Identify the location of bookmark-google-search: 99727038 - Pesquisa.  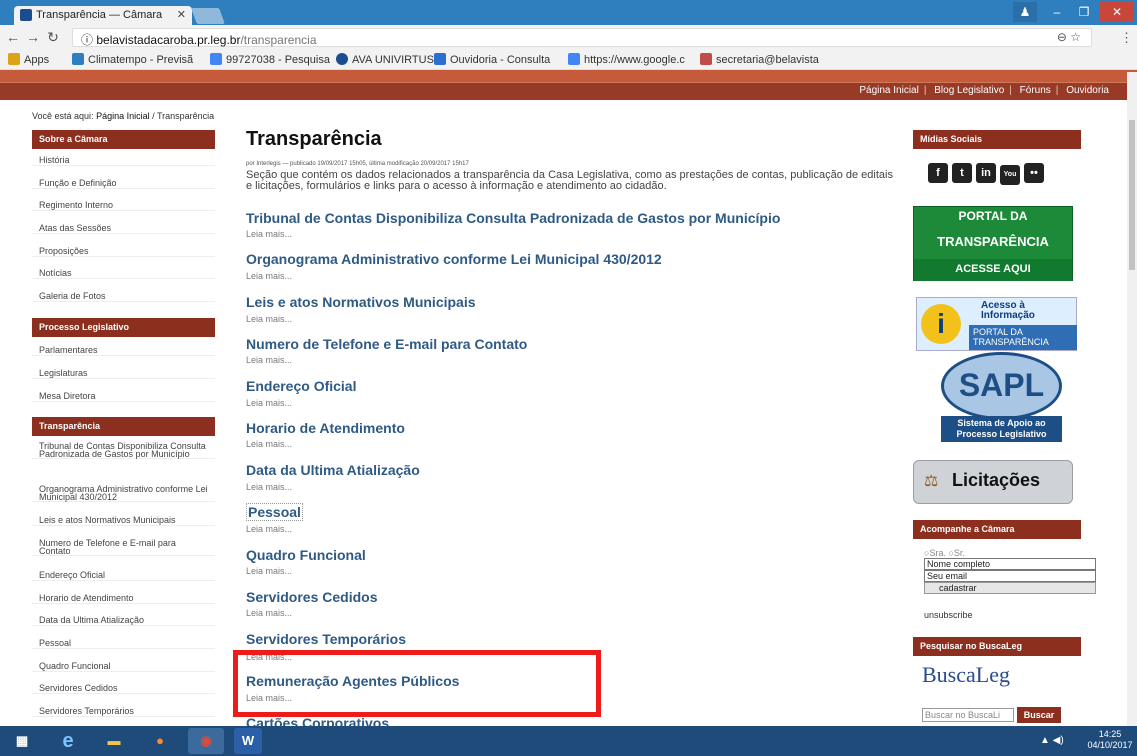
(270, 59).